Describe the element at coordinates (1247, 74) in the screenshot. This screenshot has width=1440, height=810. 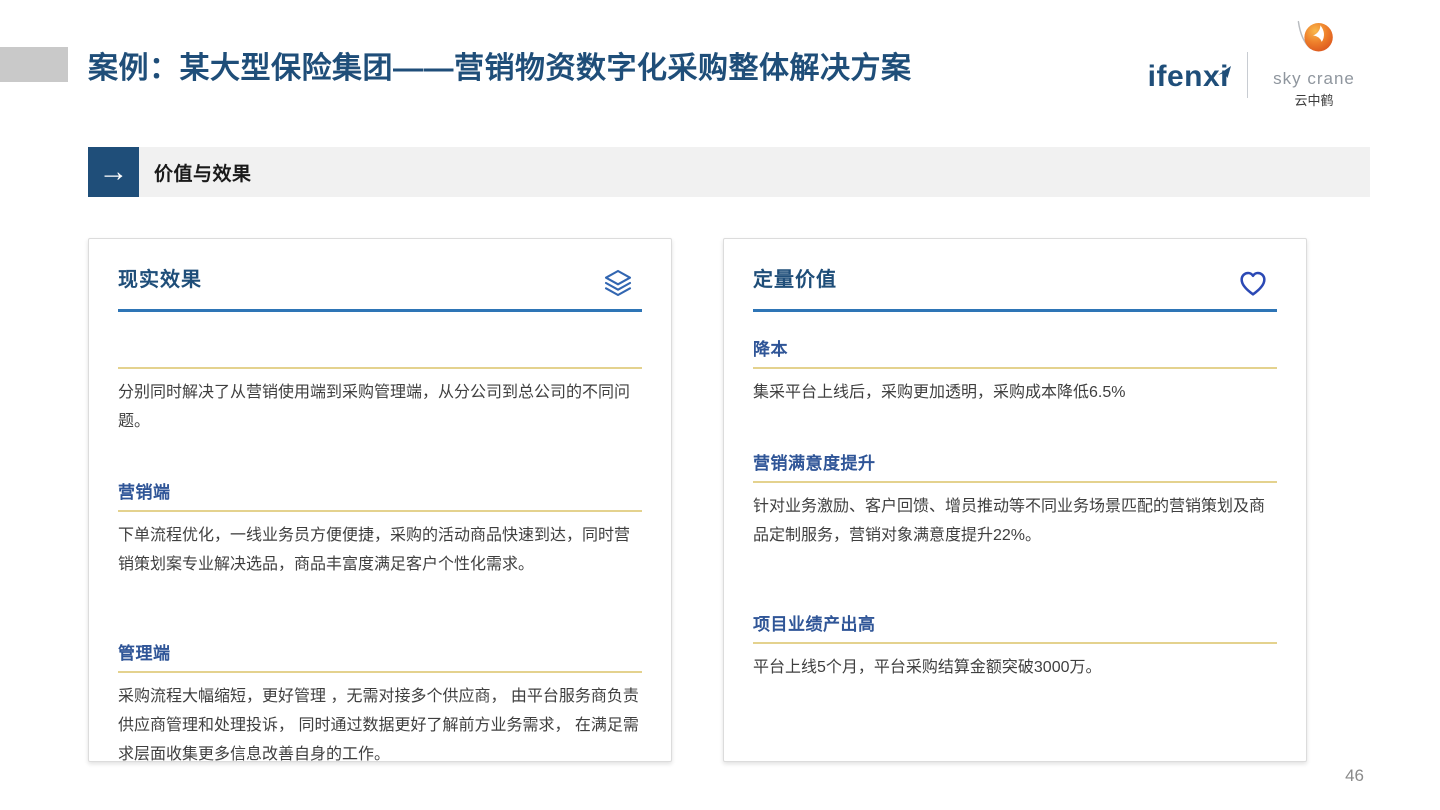
I see `logo-divider` at that location.